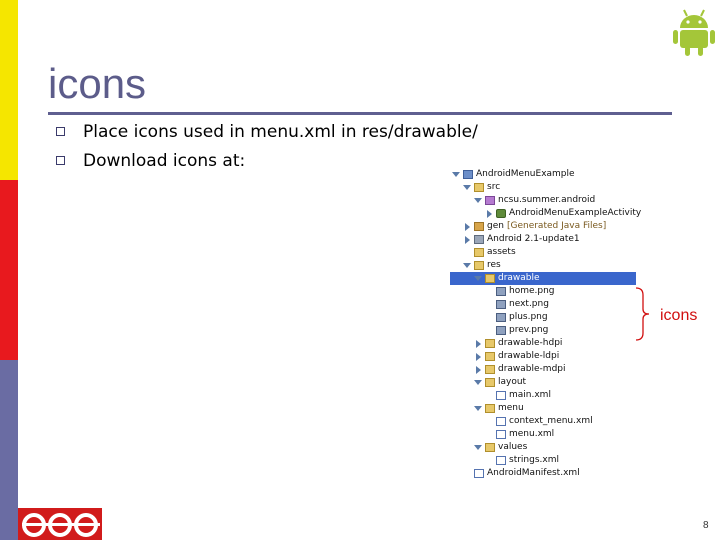  I want to click on tree-item: values, so click(500, 447).